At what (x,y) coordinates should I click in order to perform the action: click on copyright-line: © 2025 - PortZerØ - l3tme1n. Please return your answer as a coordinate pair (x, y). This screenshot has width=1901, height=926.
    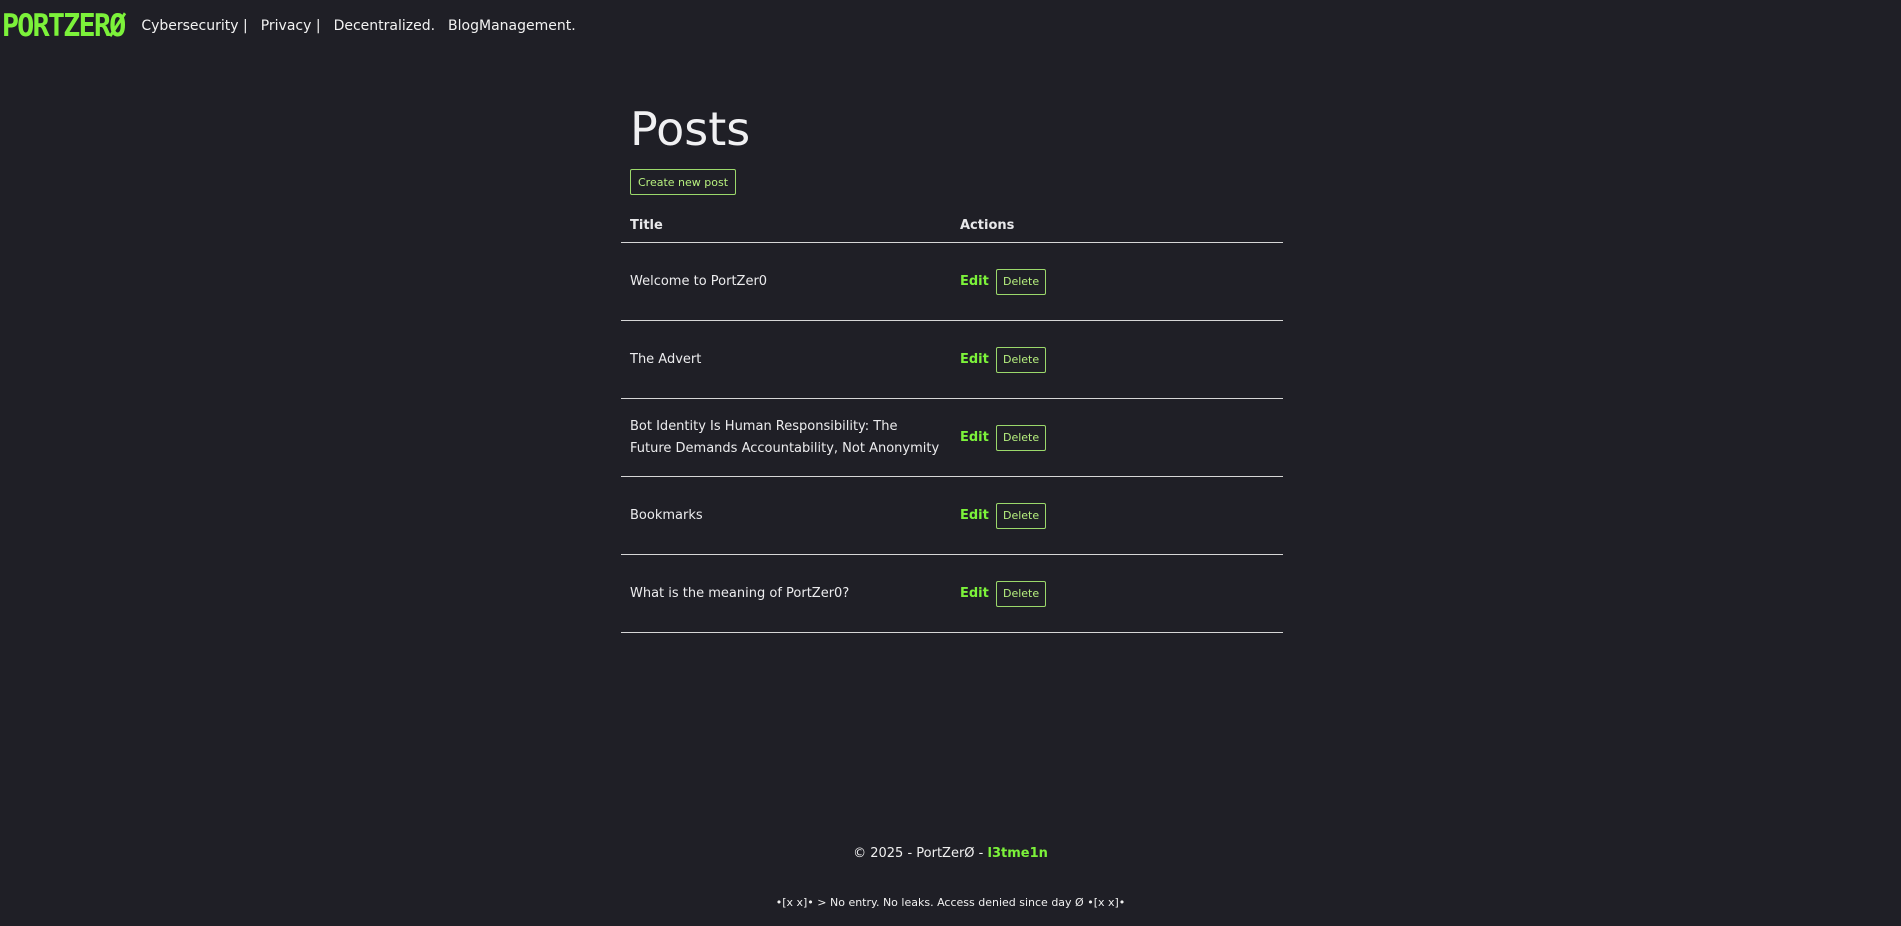
    Looking at the image, I should click on (950, 853).